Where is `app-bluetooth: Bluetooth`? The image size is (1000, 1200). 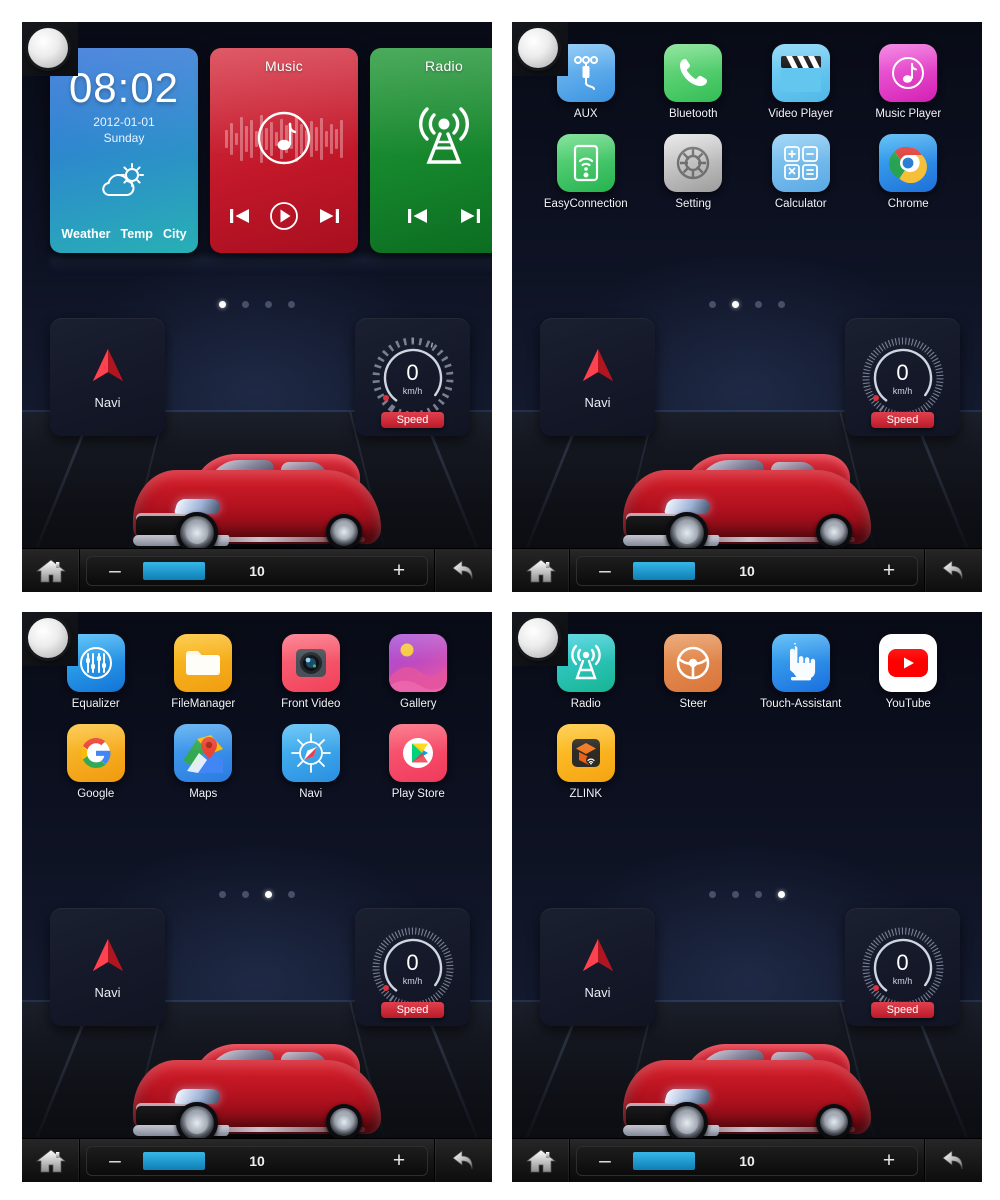
app-bluetooth: Bluetooth is located at coordinates (694, 82).